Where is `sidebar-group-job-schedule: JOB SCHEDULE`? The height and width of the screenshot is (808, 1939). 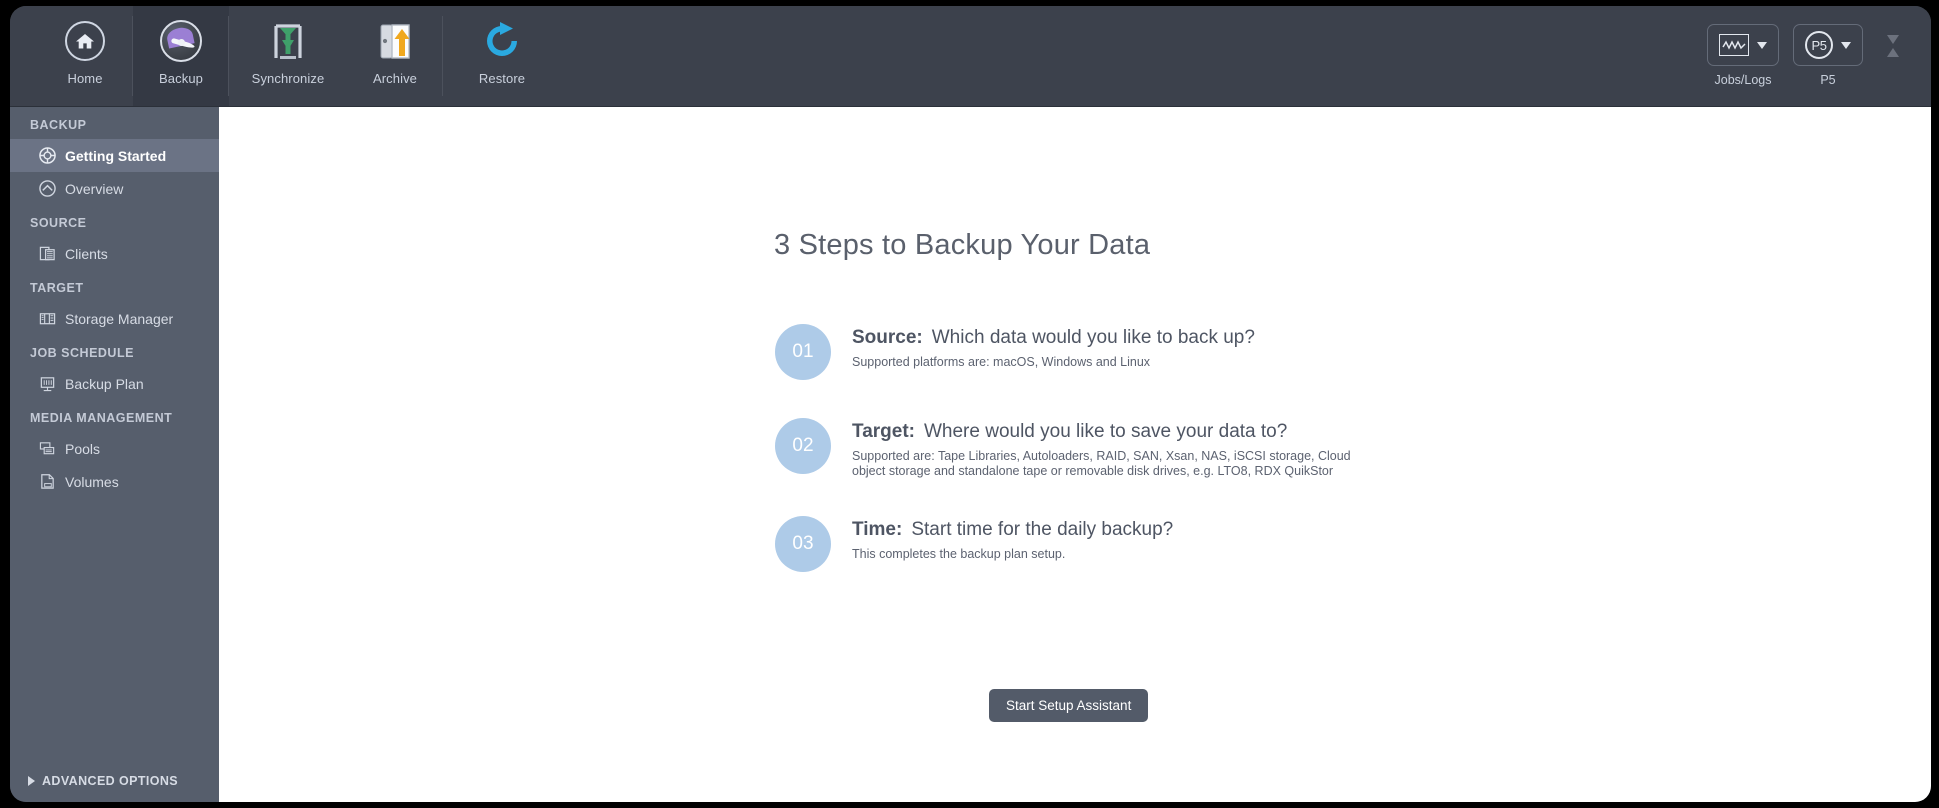
sidebar-group-job-schedule: JOB SCHEDULE is located at coordinates (82, 353).